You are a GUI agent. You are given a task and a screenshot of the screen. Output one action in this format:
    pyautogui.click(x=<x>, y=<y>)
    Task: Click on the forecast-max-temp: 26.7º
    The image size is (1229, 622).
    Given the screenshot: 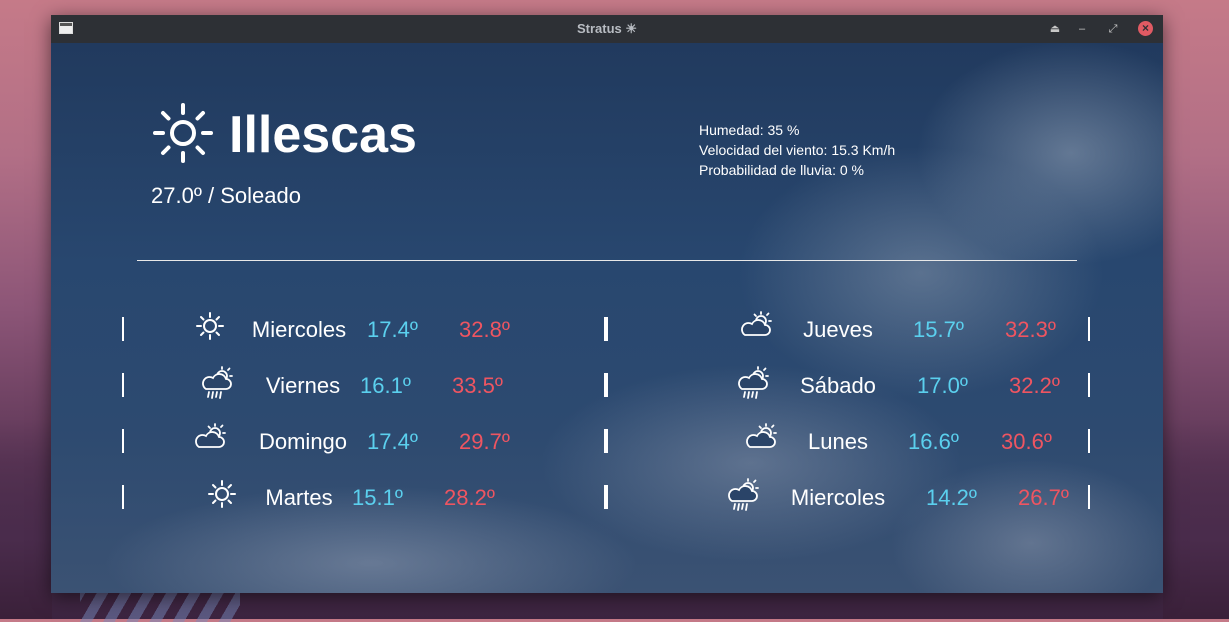 What is the action you would take?
    pyautogui.click(x=1043, y=497)
    